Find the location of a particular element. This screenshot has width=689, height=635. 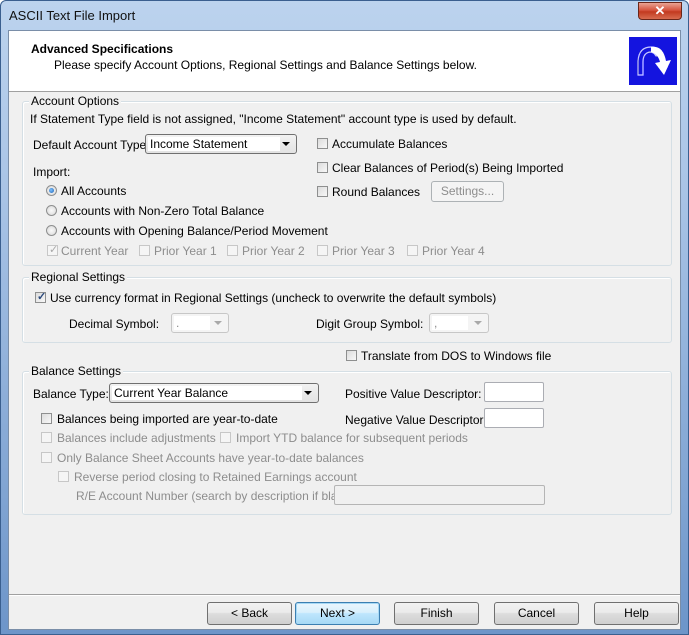

checkbox-accumulate-balances-label: Accumulate Balances is located at coordinates (389, 144).